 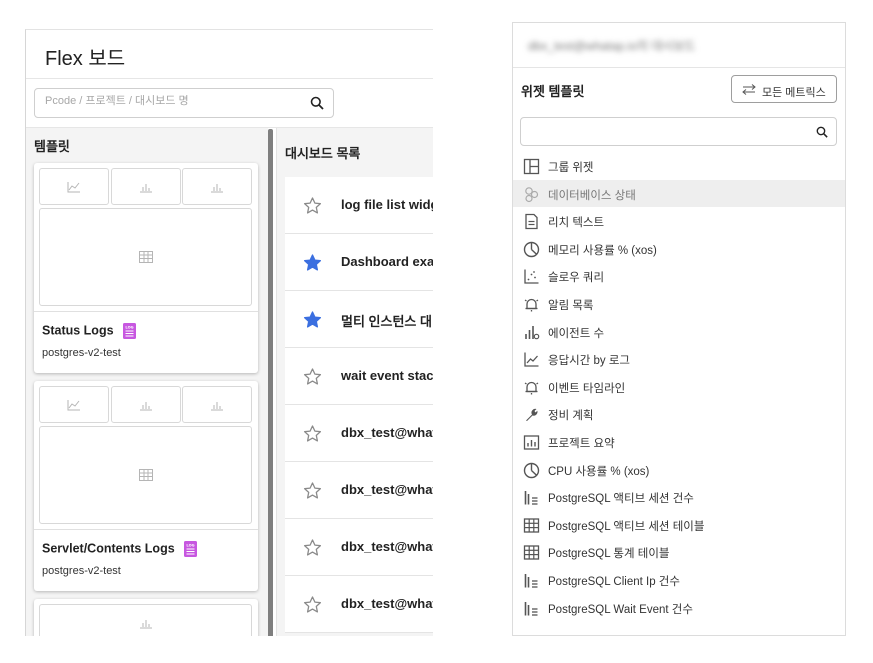 I want to click on board-search-box, so click(x=184, y=103).